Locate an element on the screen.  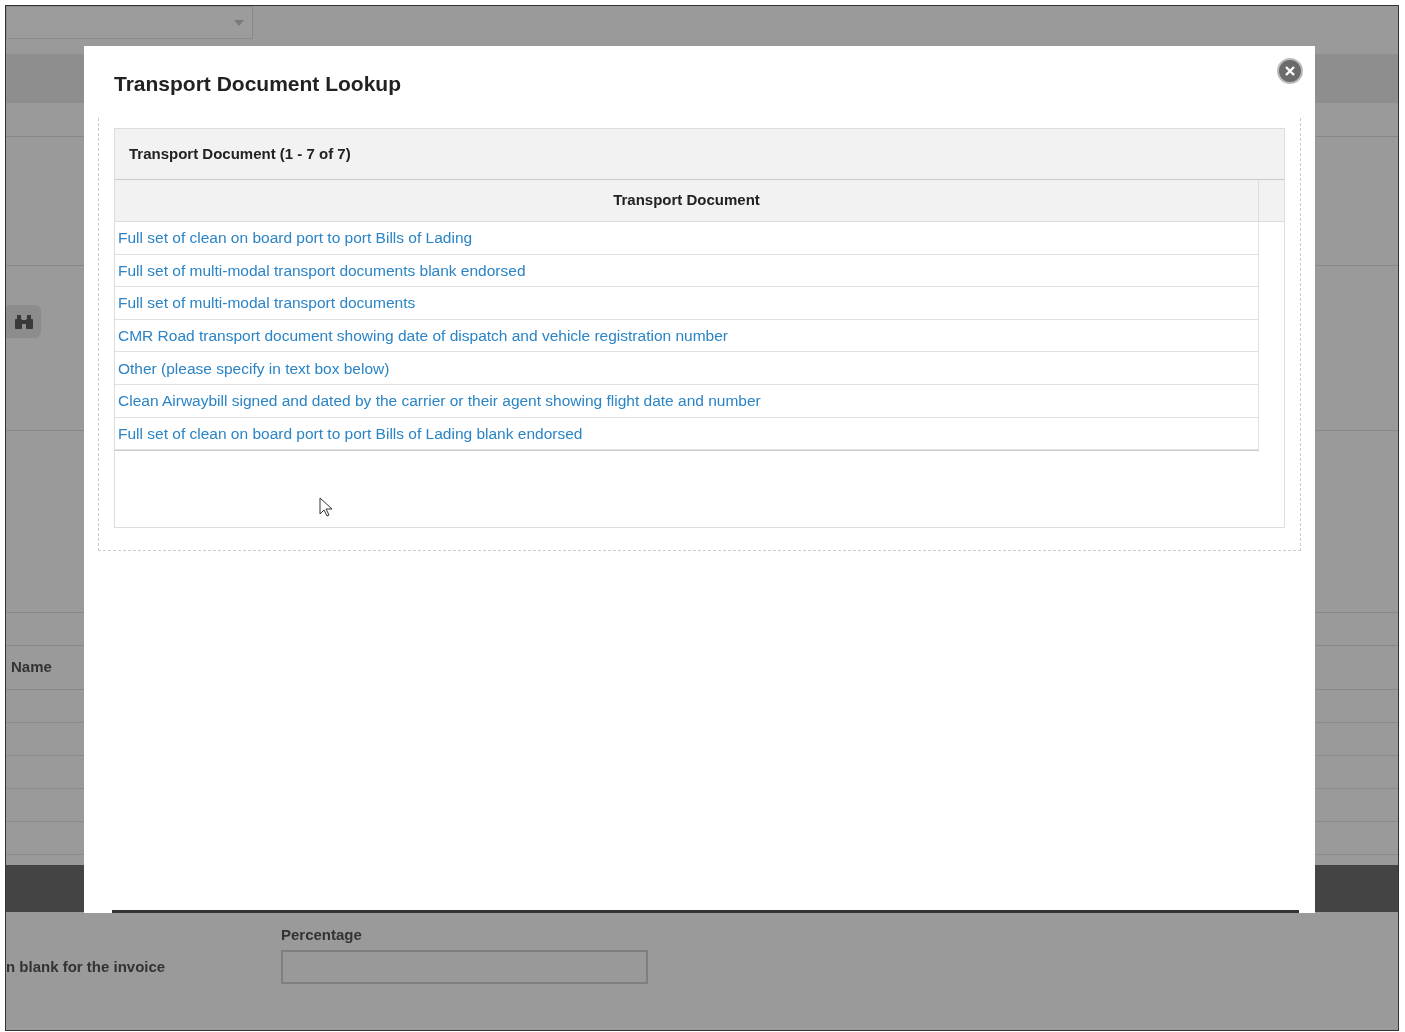
percentage-field is located at coordinates (464, 966).